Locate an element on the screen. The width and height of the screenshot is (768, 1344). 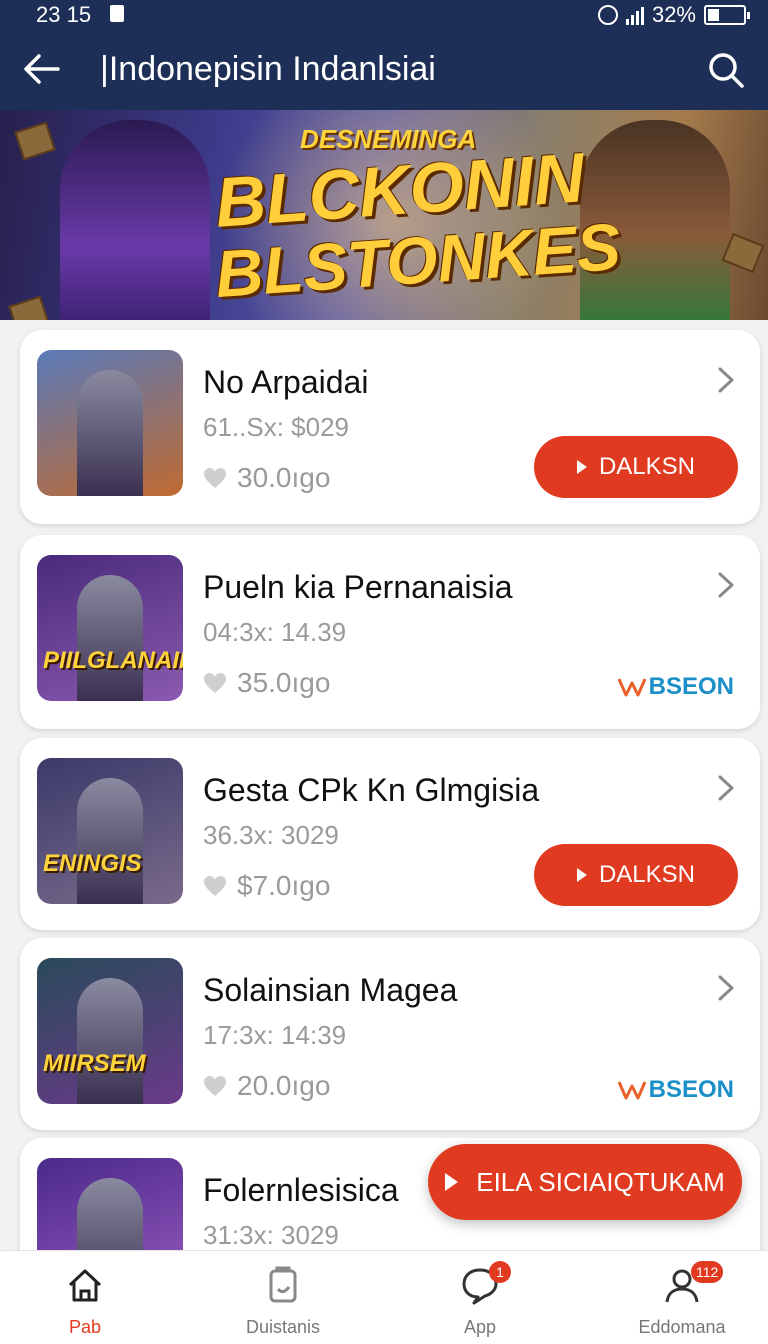
thumbnail-logo: MIIRSEM is located at coordinates (94, 1063).